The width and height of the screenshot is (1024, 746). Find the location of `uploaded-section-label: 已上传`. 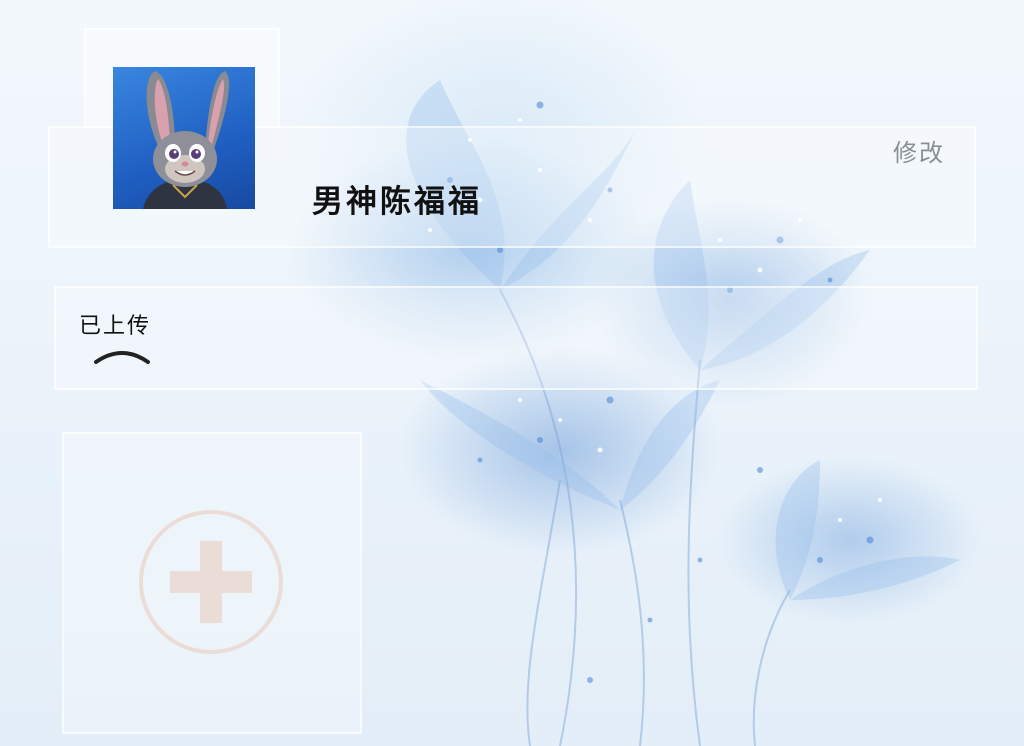

uploaded-section-label: 已上传 is located at coordinates (115, 326).